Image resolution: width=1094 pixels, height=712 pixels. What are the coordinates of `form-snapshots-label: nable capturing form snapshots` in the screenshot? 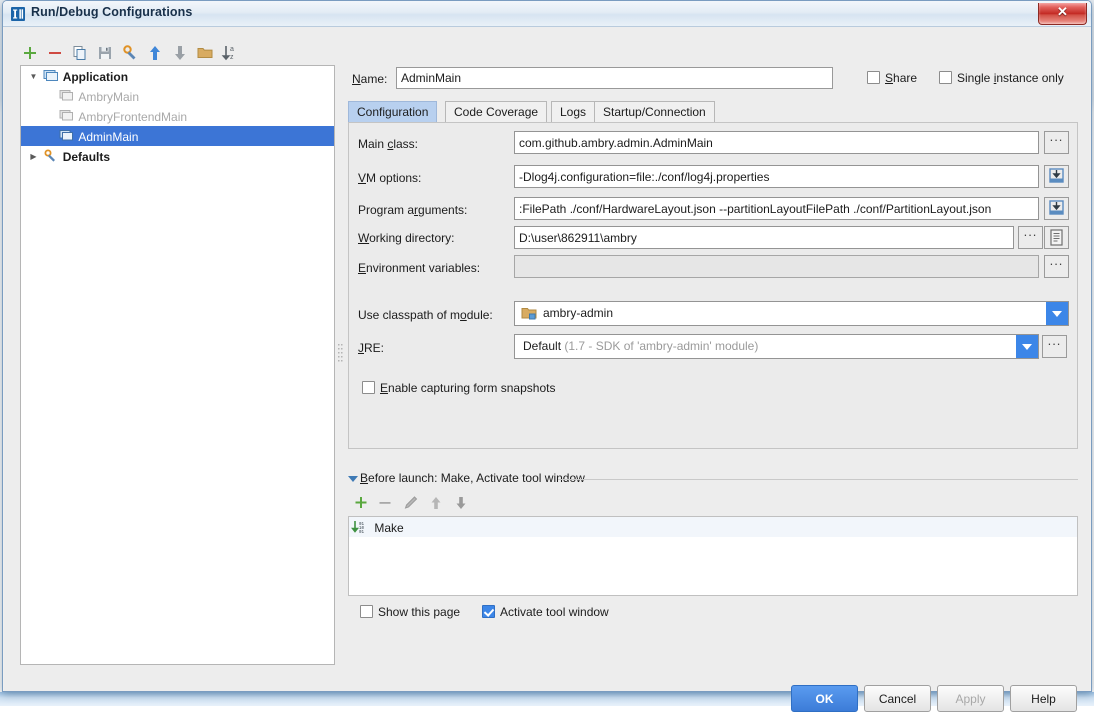 It's located at (471, 388).